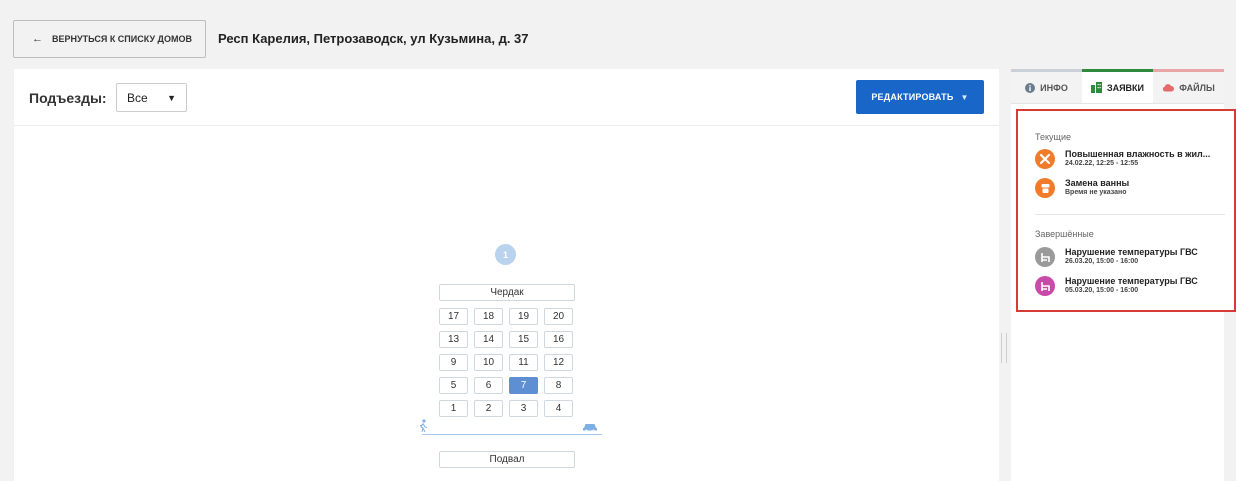  Describe the element at coordinates (1045, 188) in the screenshot. I see `bath-icon` at that location.